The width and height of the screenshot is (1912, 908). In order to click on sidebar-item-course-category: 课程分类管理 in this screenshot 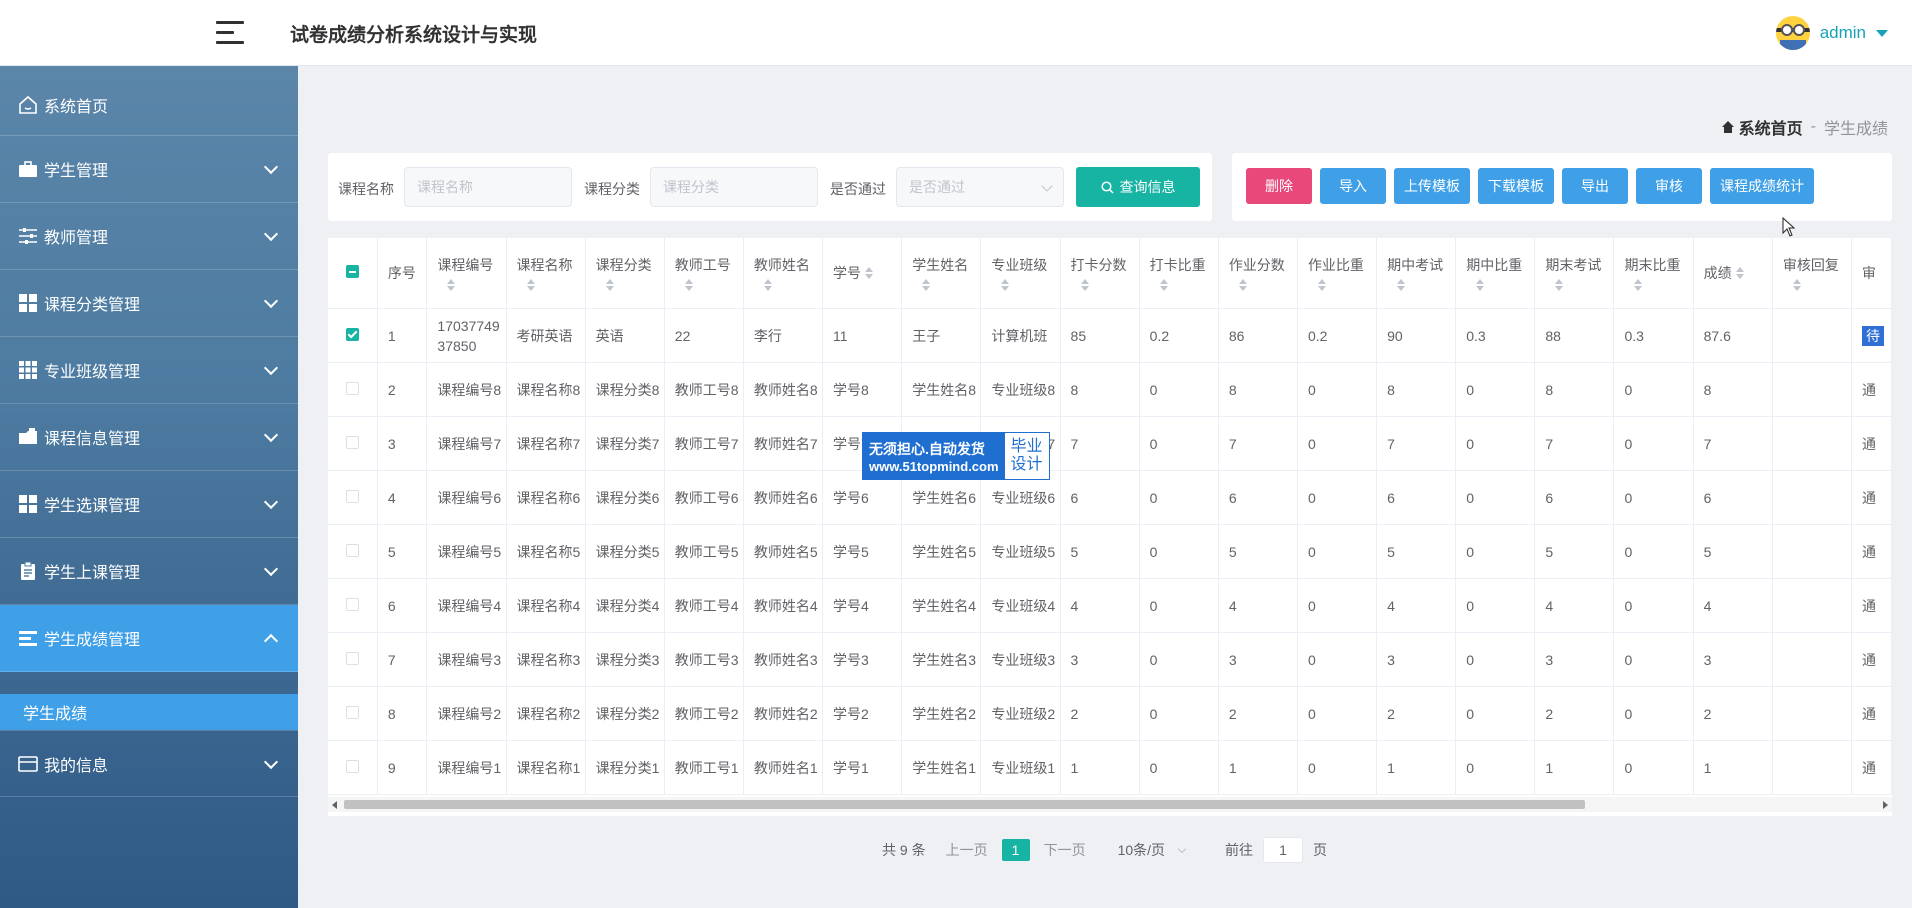, I will do `click(149, 303)`.